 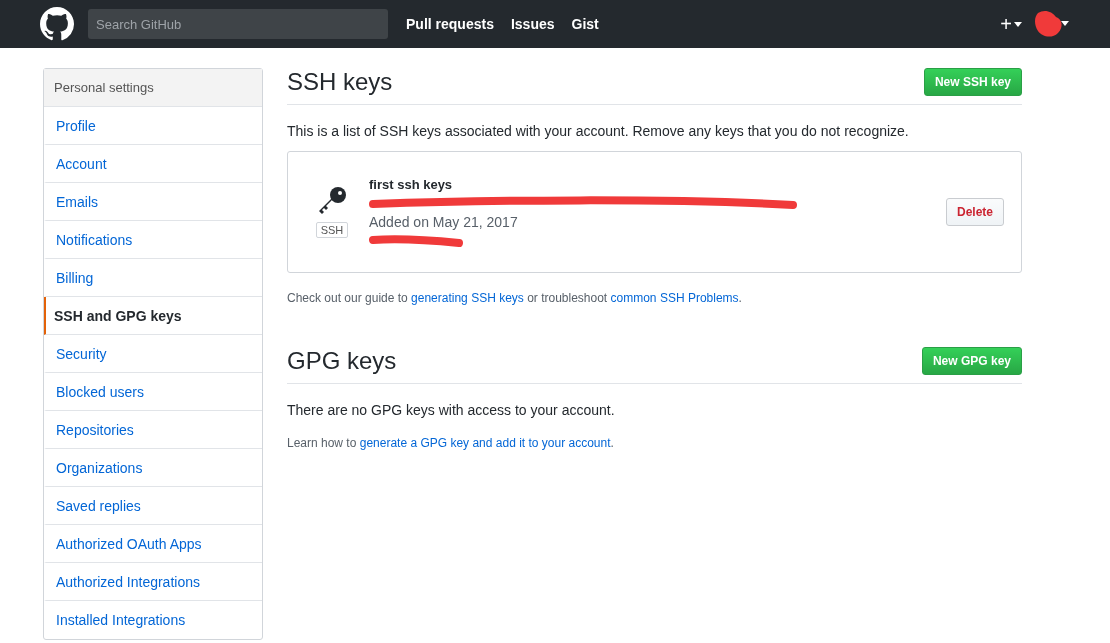 I want to click on help-text: Learn how to generate a GPG key and add it to your account., so click(x=451, y=443).